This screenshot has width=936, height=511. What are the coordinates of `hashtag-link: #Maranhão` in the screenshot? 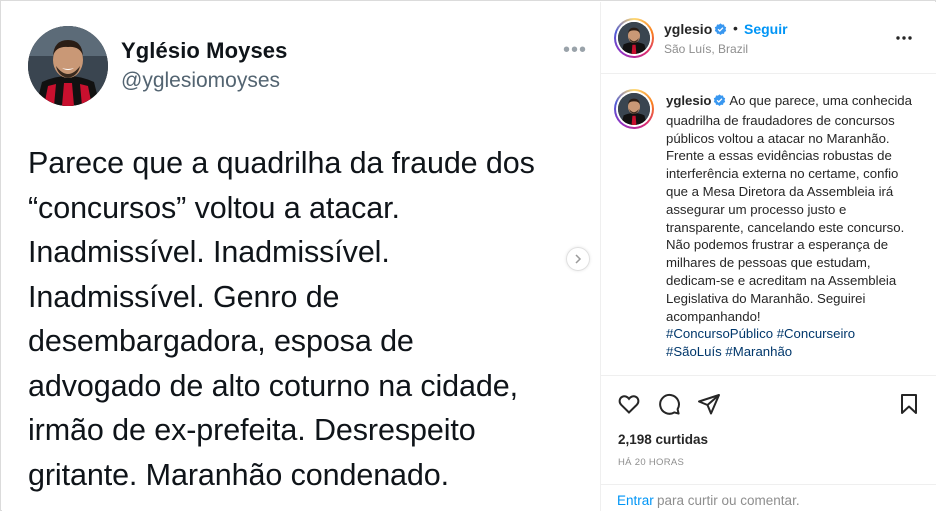 It's located at (758, 351).